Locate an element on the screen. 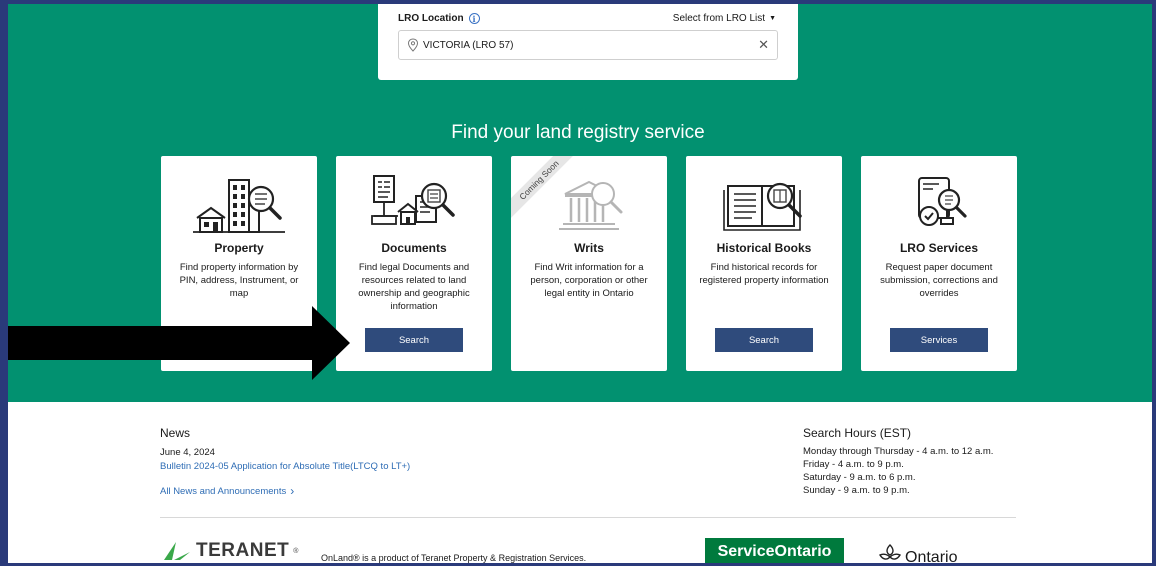 The image size is (1156, 566). teranet-logo: TERANET ® is located at coordinates (230, 551).